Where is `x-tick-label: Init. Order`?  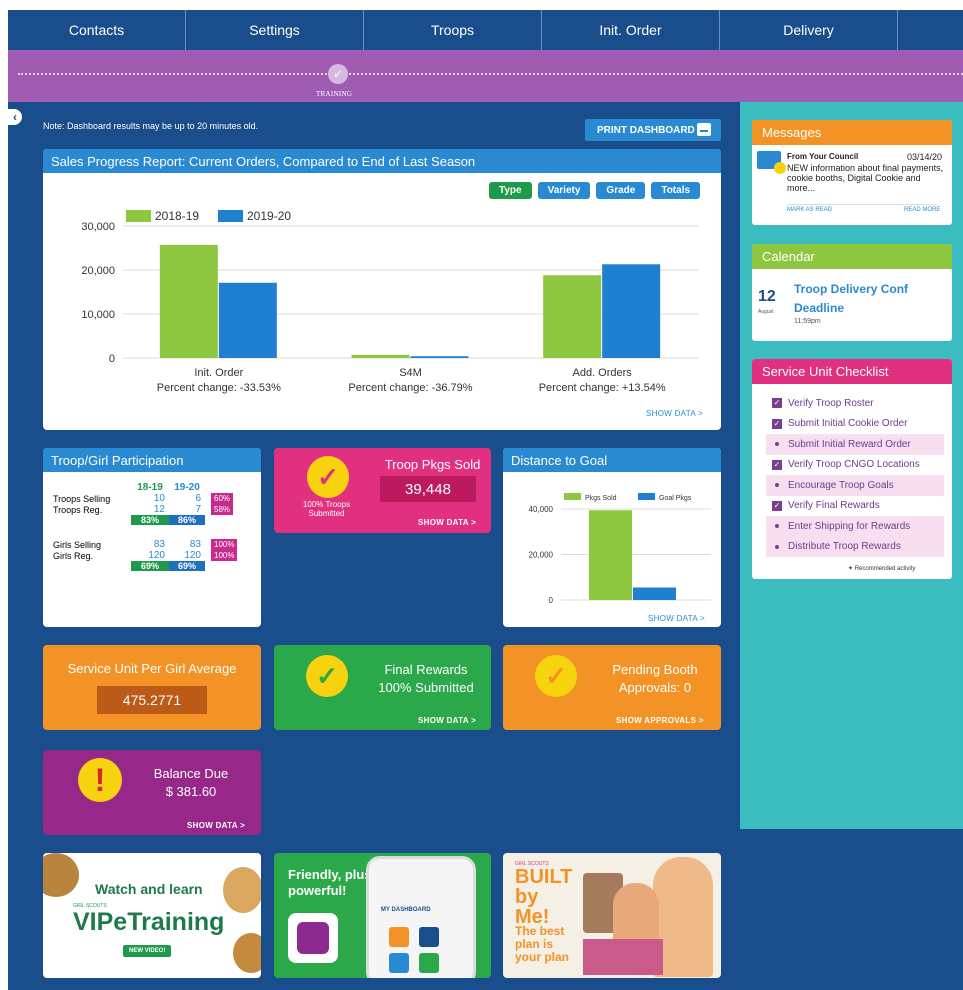
x-tick-label: Init. Order is located at coordinates (218, 373).